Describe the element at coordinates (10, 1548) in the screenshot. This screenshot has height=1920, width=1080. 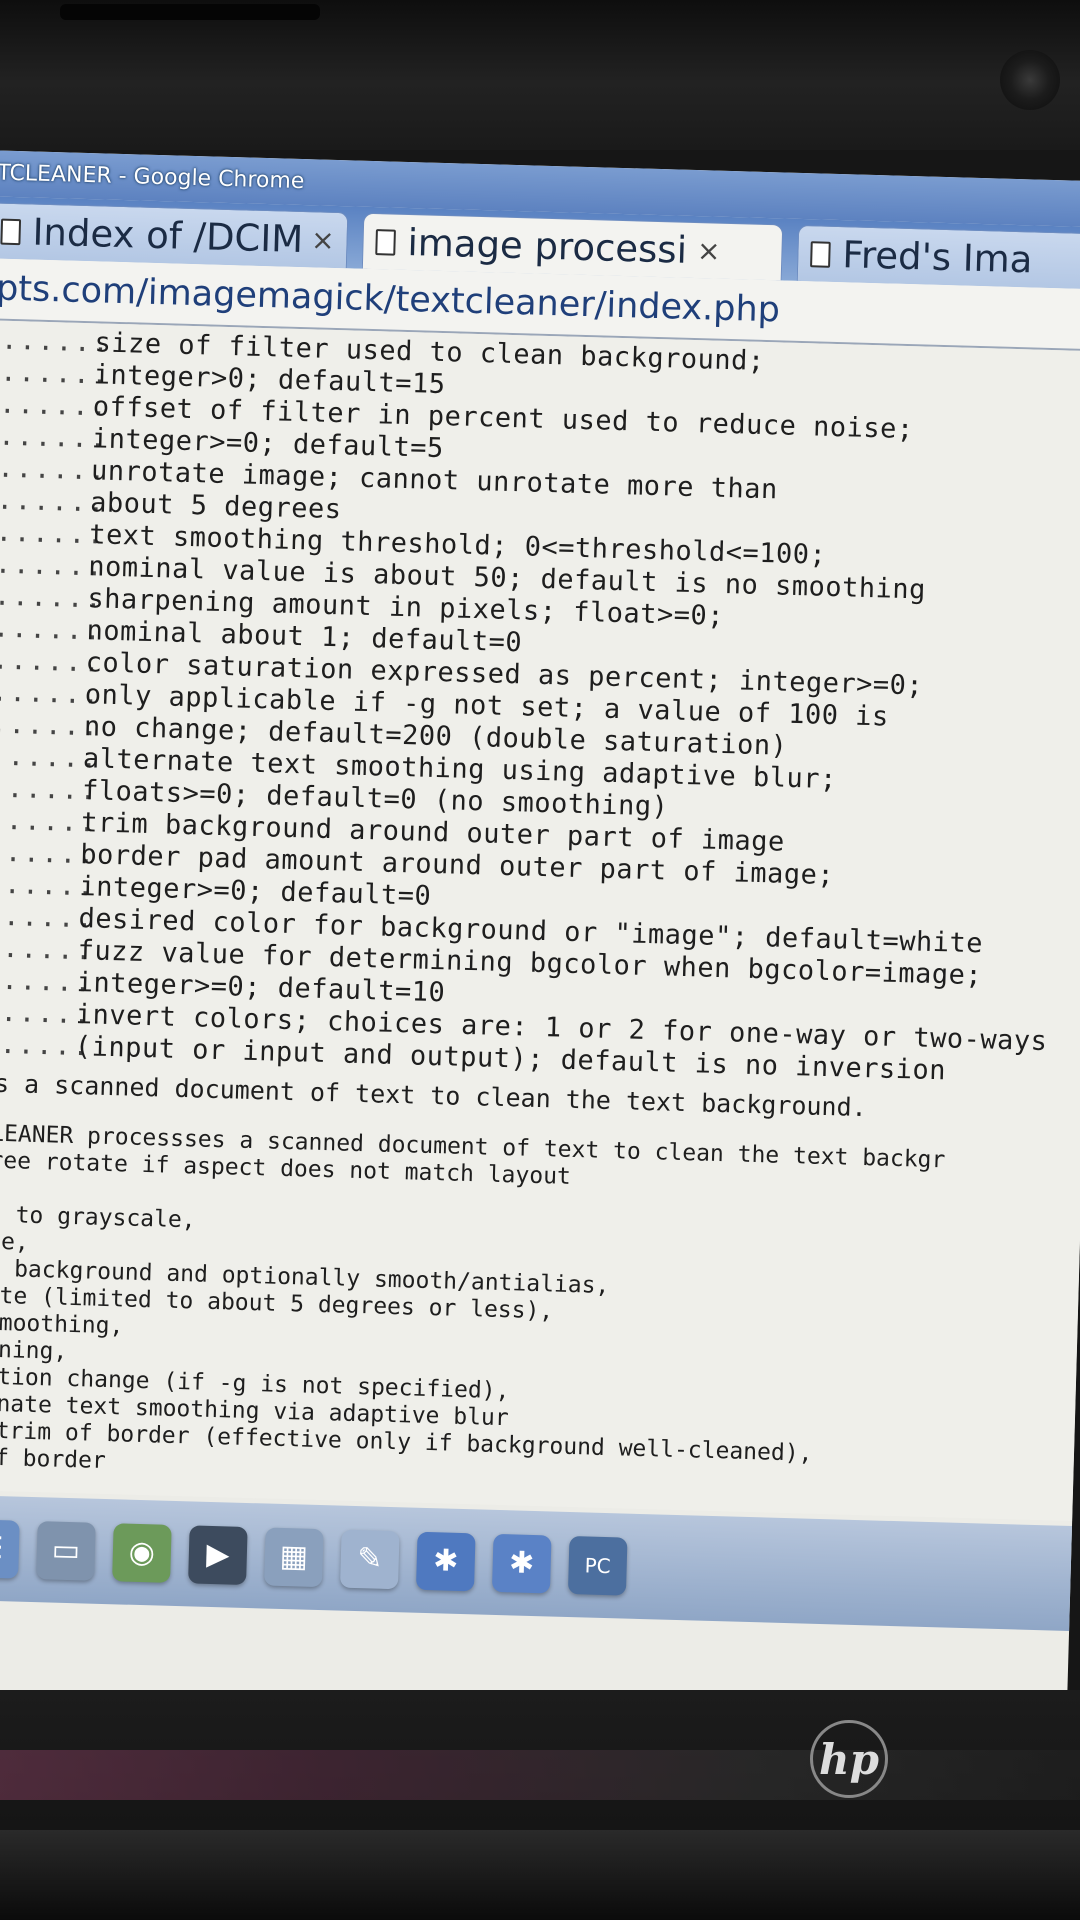
I see `start-icon: ☰` at that location.